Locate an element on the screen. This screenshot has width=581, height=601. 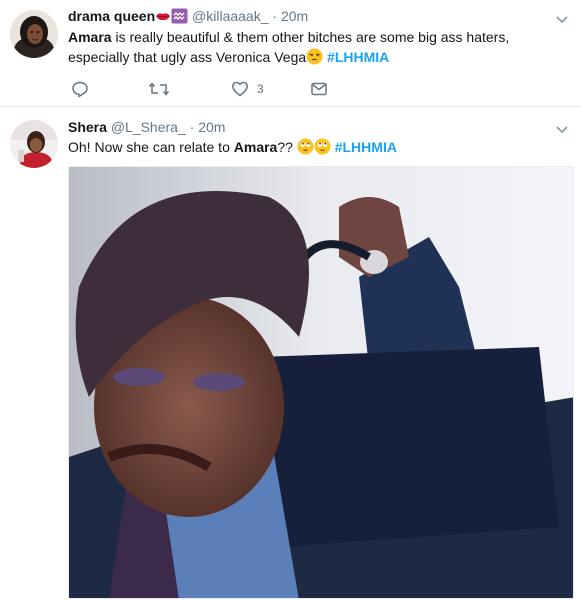
tweet-header: drama queen @killaaaak_ · 20m is located at coordinates (188, 17).